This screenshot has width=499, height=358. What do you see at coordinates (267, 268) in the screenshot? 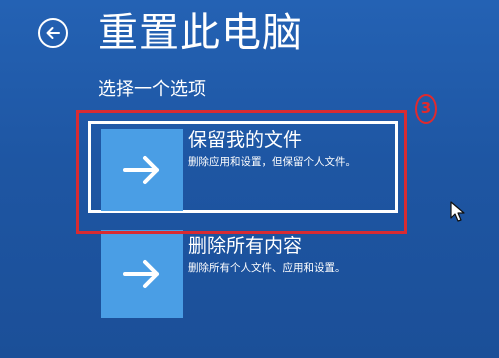
I see `remove-everything-description: 删除所有个人文件、应用和设置。` at bounding box center [267, 268].